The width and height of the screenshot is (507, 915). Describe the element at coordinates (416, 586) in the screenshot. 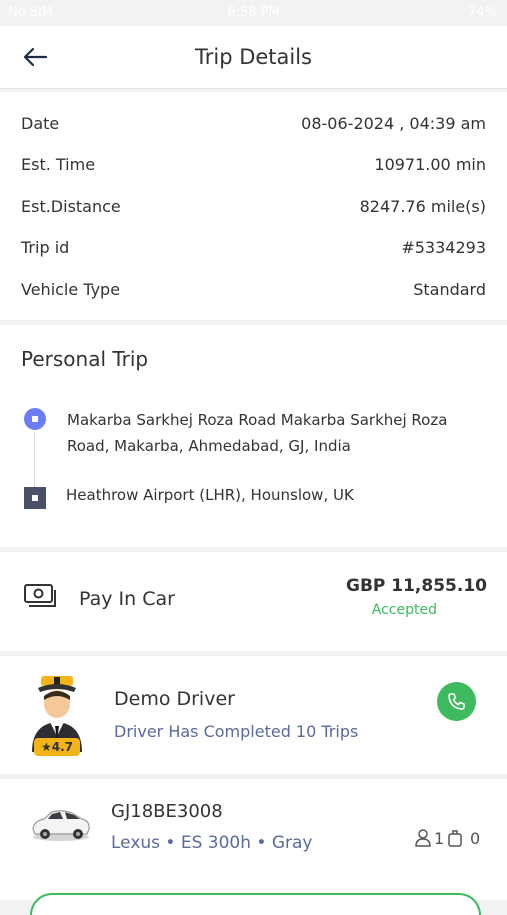

I see `trip-amount: GBP 11,855.10` at that location.